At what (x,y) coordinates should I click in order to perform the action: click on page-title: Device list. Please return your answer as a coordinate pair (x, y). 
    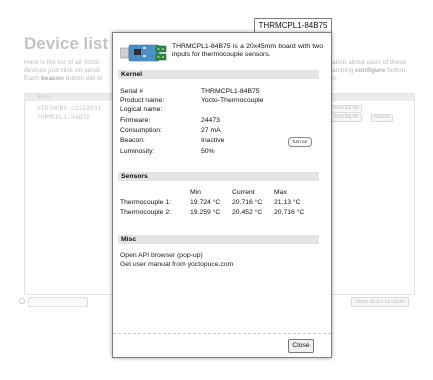
    Looking at the image, I should click on (66, 43).